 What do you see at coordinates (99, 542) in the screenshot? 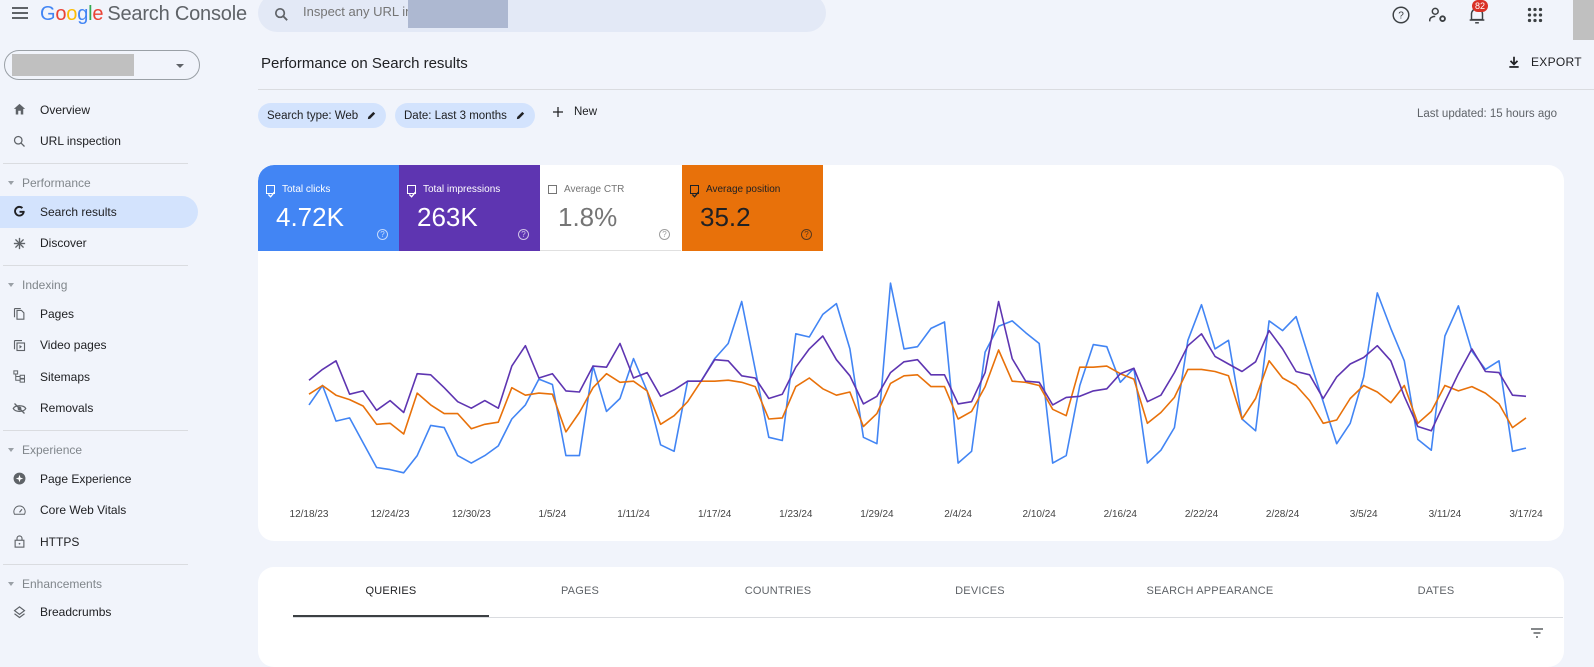
I see `sidebar-item-https: HTTPS` at bounding box center [99, 542].